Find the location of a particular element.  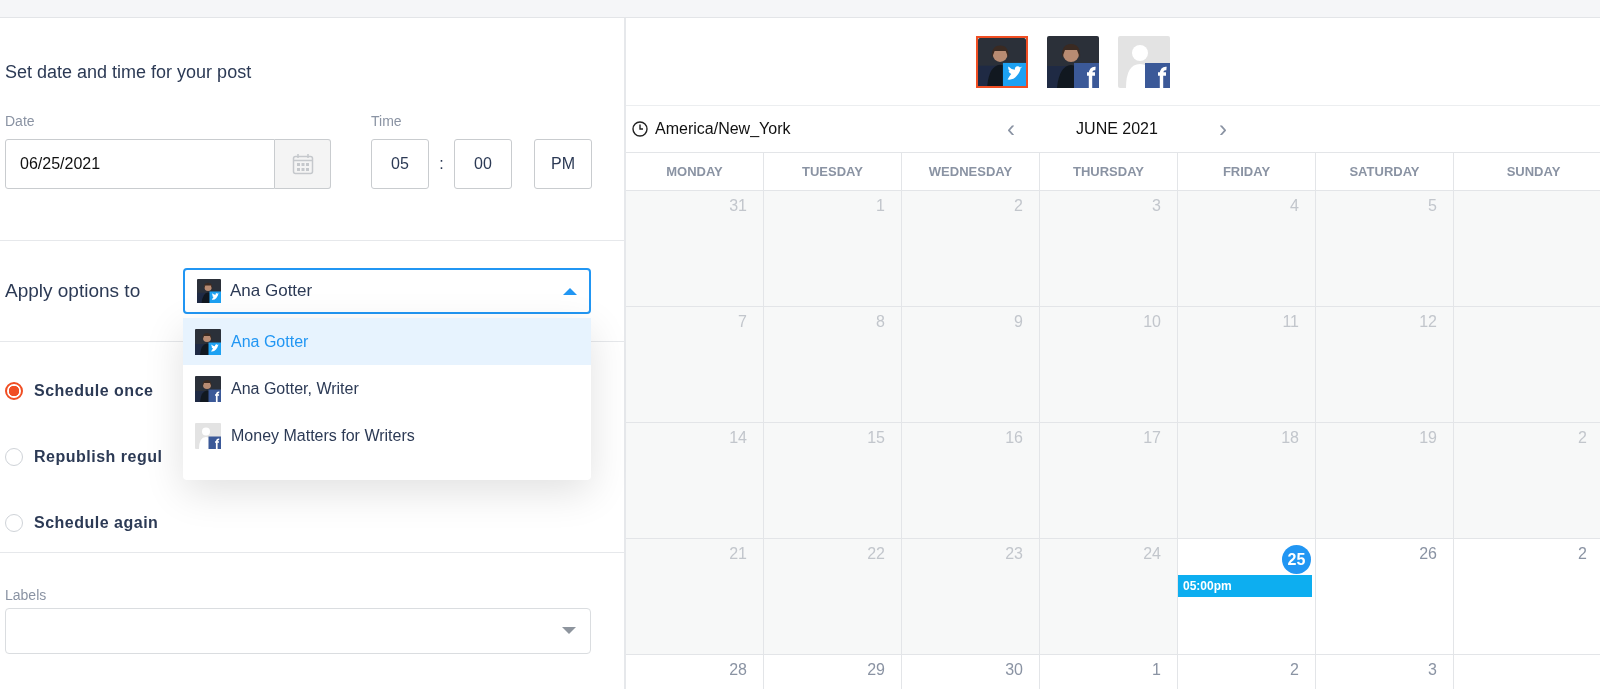

apply-label: Apply options to is located at coordinates (73, 291).